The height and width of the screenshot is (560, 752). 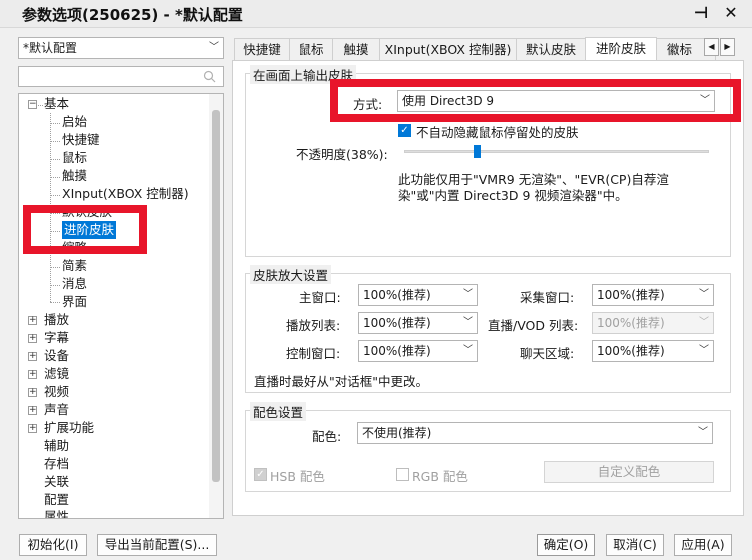 I want to click on profile-select: *默认配置 ﹀, so click(x=121, y=48).